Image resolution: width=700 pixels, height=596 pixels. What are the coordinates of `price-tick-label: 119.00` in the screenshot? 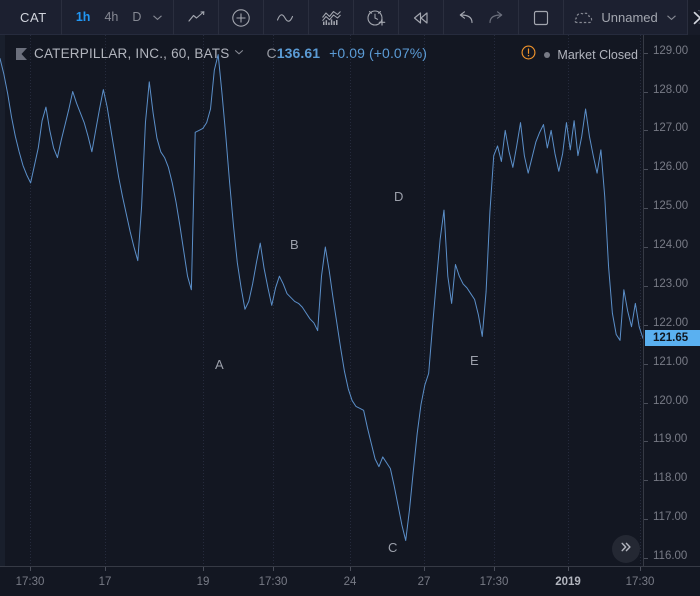 It's located at (670, 439).